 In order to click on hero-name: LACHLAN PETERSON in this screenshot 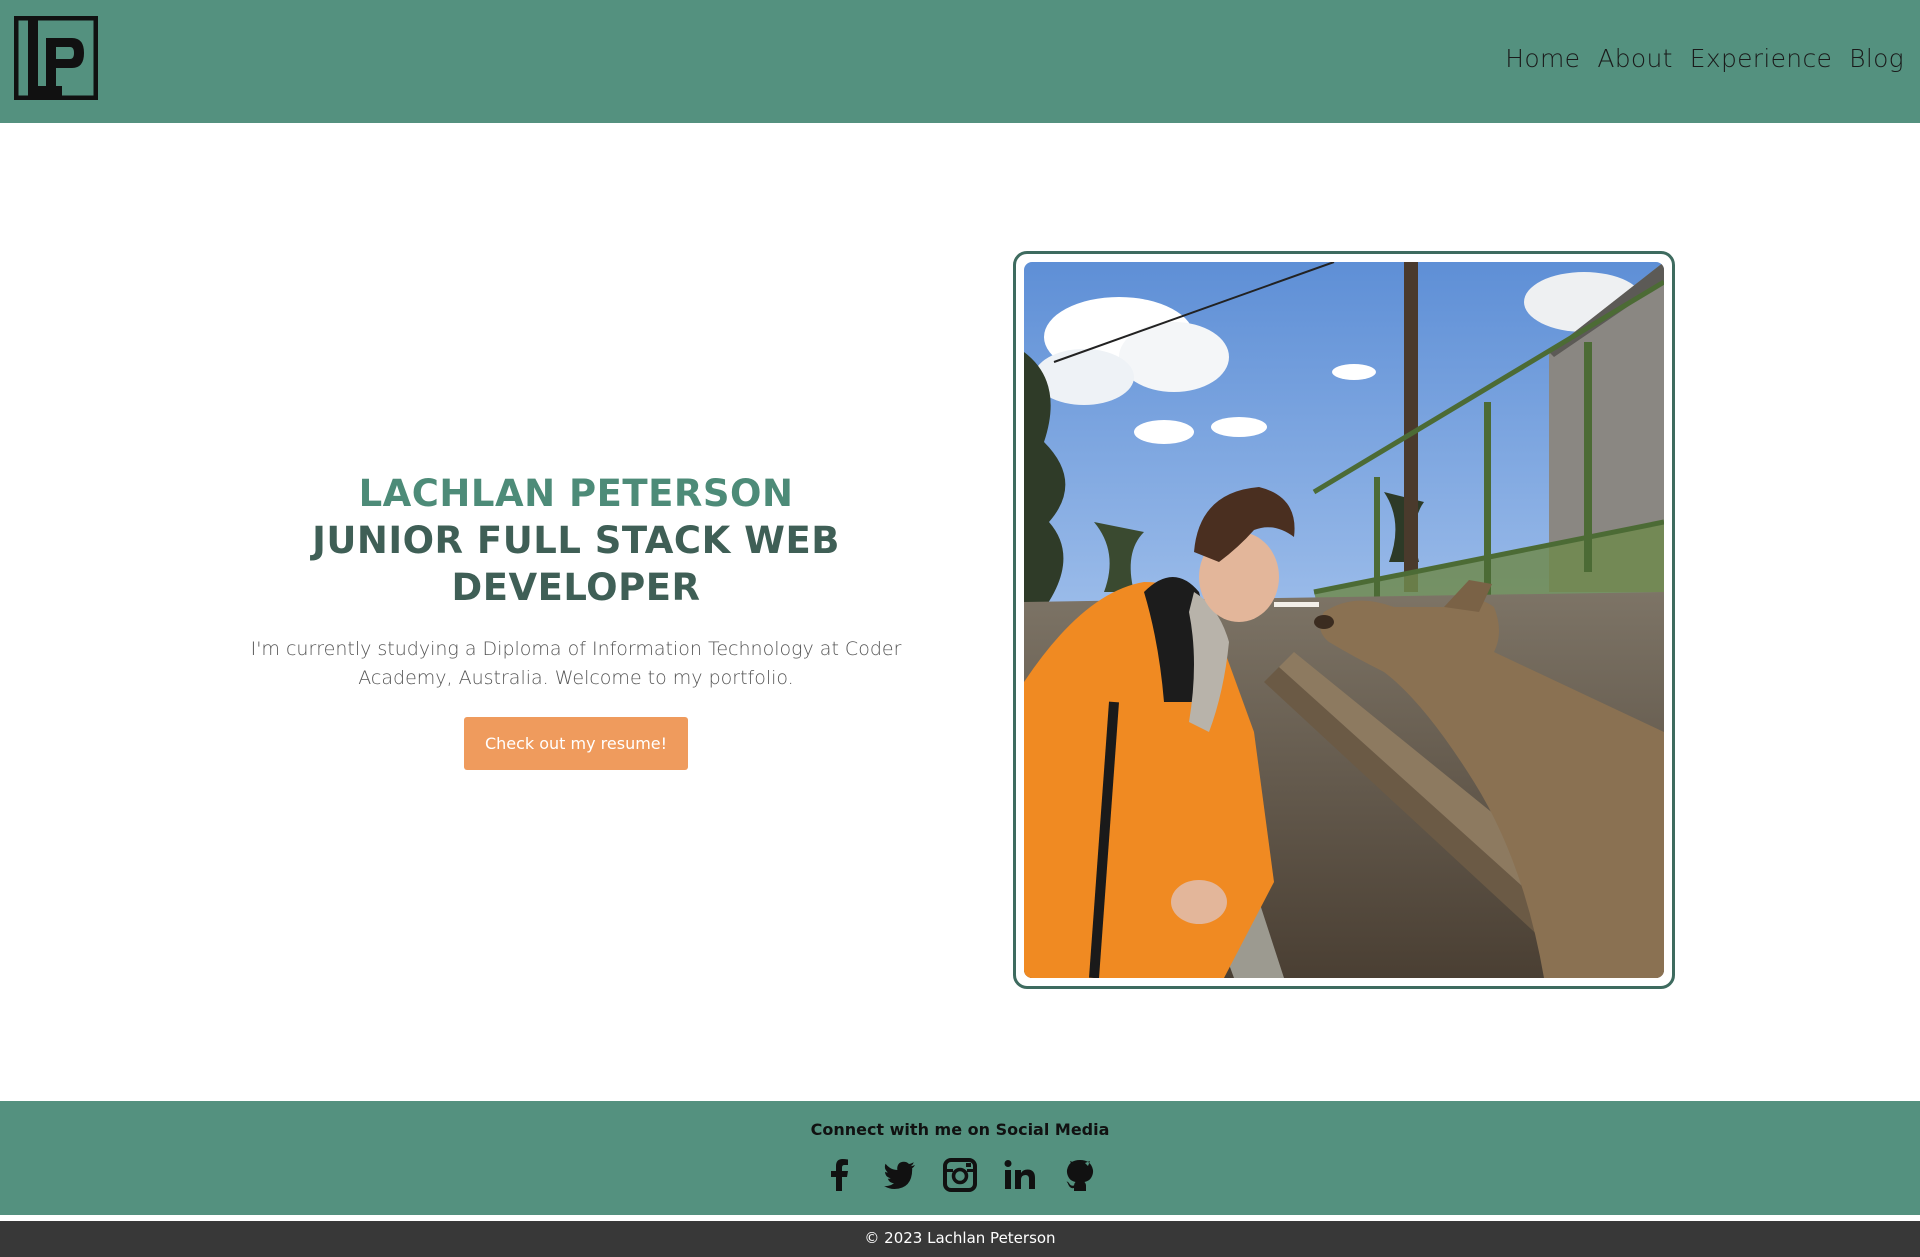, I will do `click(576, 493)`.